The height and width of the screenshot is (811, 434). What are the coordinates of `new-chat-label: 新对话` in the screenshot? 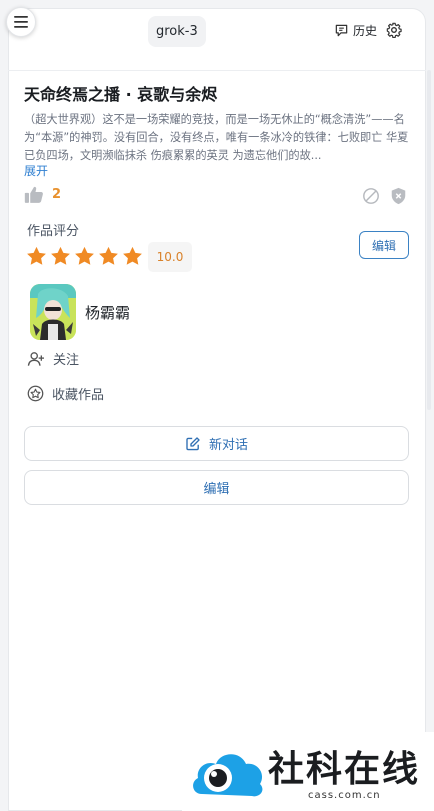 It's located at (228, 445).